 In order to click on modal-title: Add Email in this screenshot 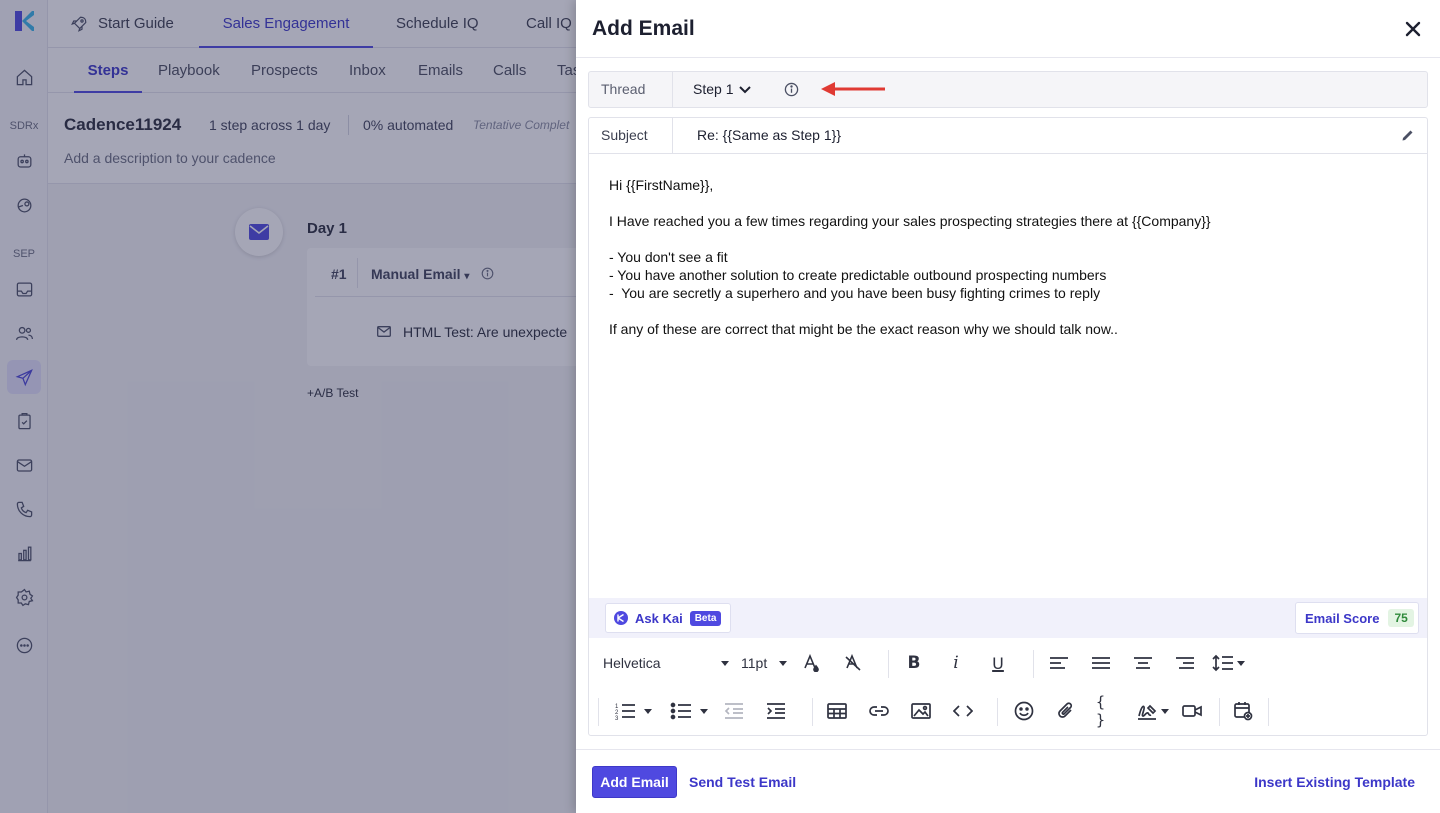, I will do `click(643, 28)`.